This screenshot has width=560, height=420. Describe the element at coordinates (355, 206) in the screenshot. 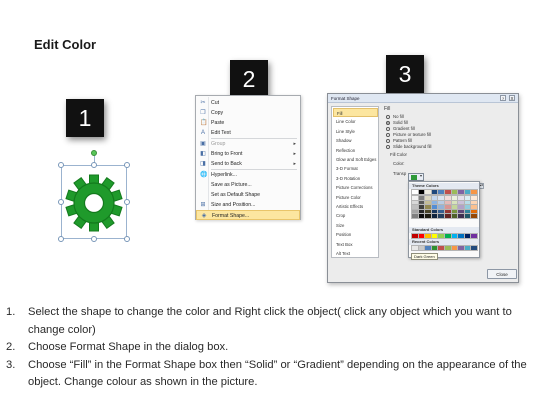

I see `category-artistic-effects: Artistic Effects` at that location.